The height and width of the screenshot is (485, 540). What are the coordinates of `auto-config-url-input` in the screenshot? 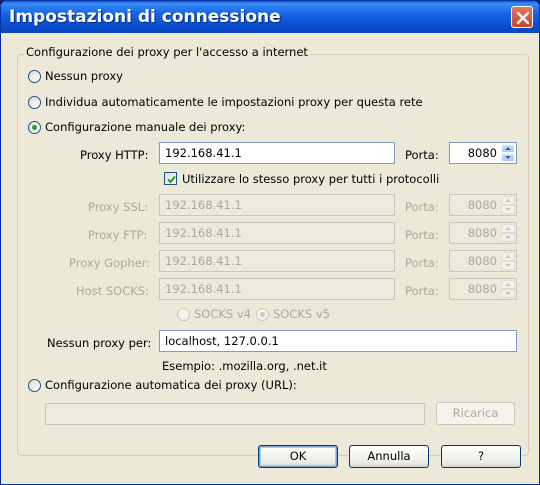 It's located at (235, 414).